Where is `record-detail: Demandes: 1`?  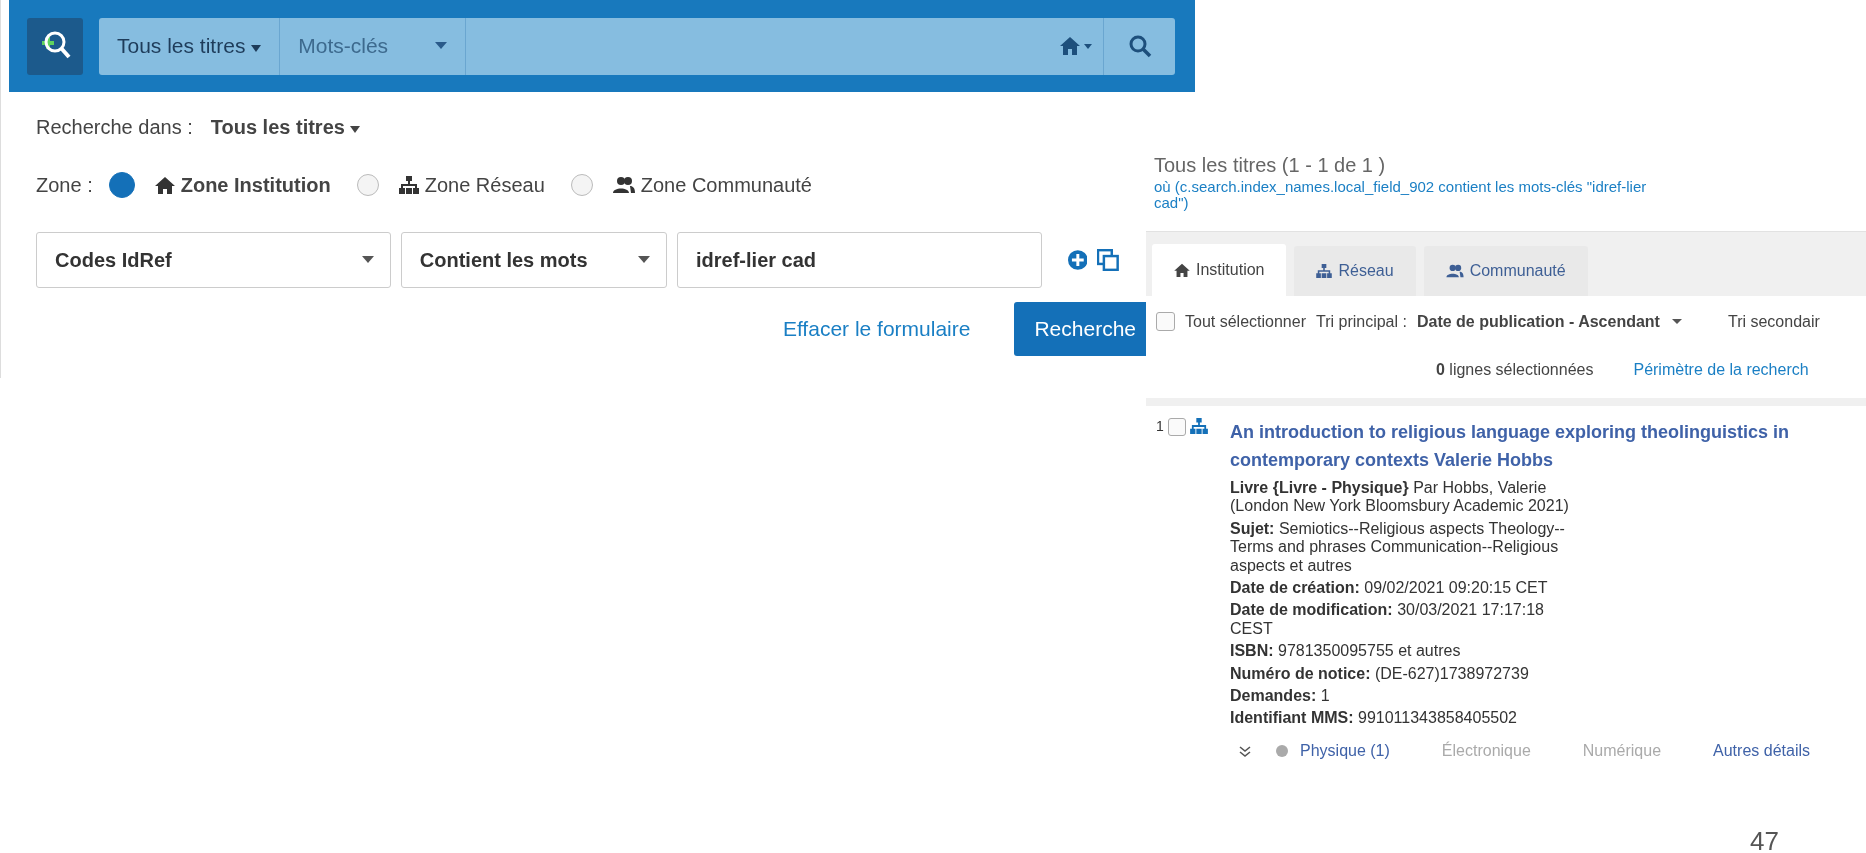 record-detail: Demandes: 1 is located at coordinates (1280, 696).